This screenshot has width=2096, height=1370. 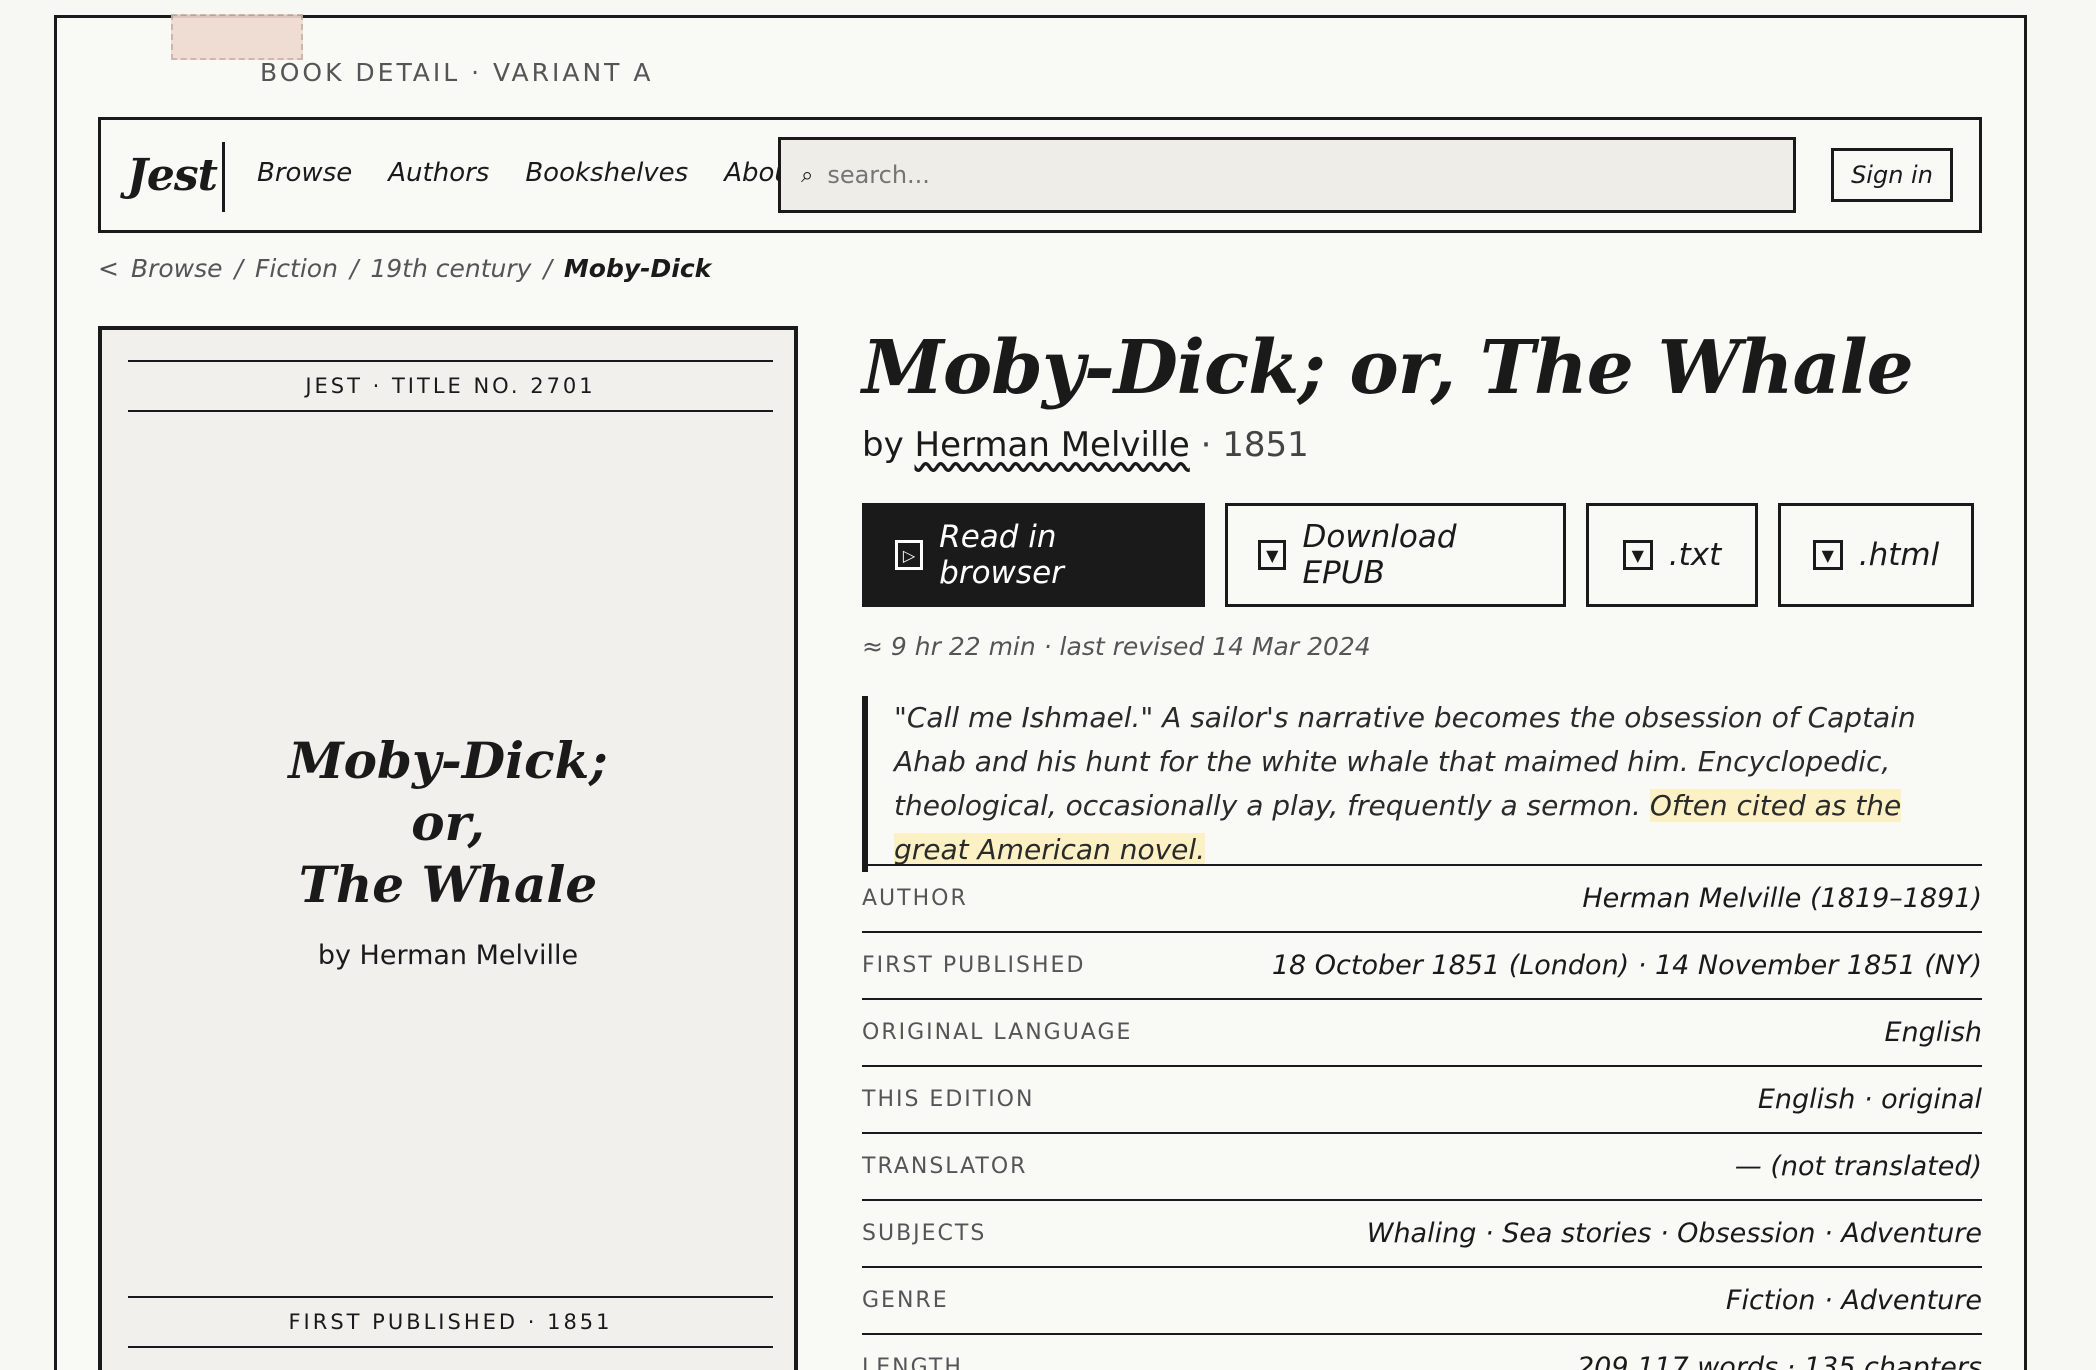 What do you see at coordinates (296, 268) in the screenshot?
I see `breadcrumb-item-fiction: Fiction` at bounding box center [296, 268].